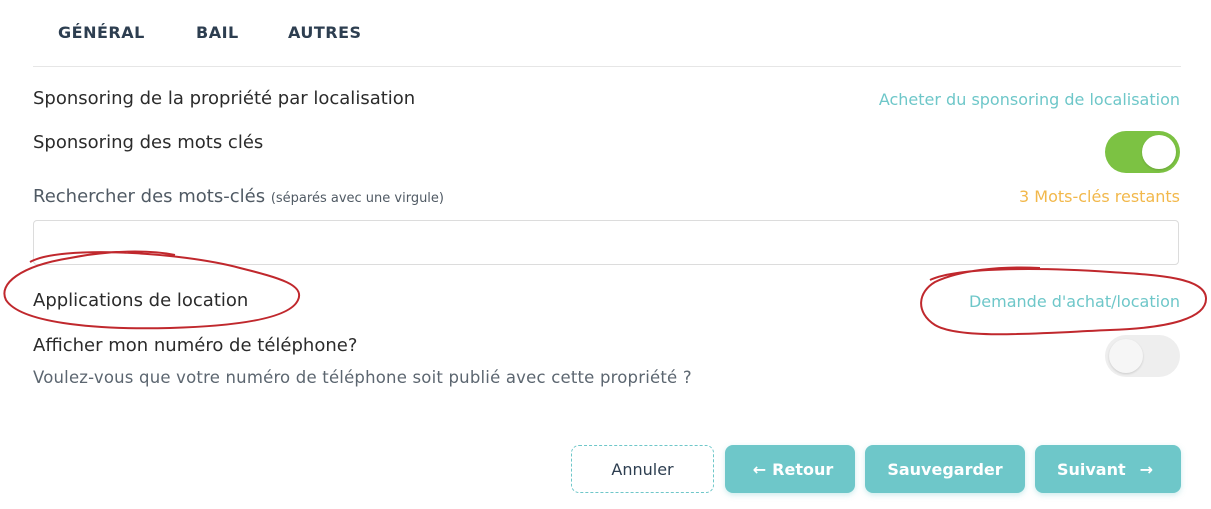 The image size is (1211, 509). What do you see at coordinates (1029, 99) in the screenshot?
I see `buy-location-sponsoring-link: Acheter du sponsoring de localisation` at bounding box center [1029, 99].